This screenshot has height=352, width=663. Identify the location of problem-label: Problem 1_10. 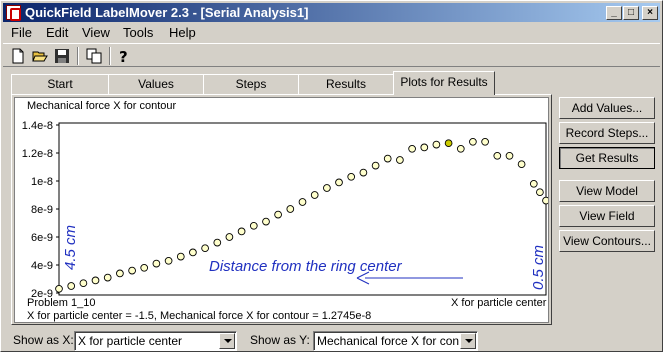
(61, 303).